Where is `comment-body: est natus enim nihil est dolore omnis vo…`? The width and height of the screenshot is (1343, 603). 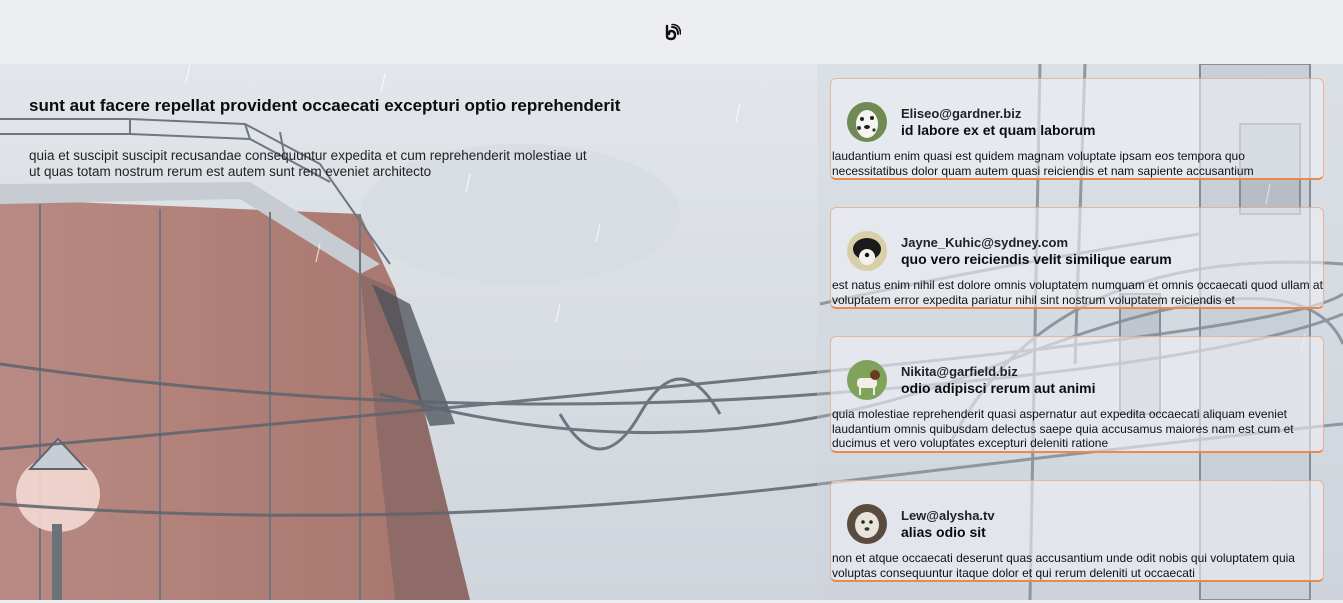
comment-body: est natus enim nihil est dolore omnis vo… is located at coordinates (1077, 292).